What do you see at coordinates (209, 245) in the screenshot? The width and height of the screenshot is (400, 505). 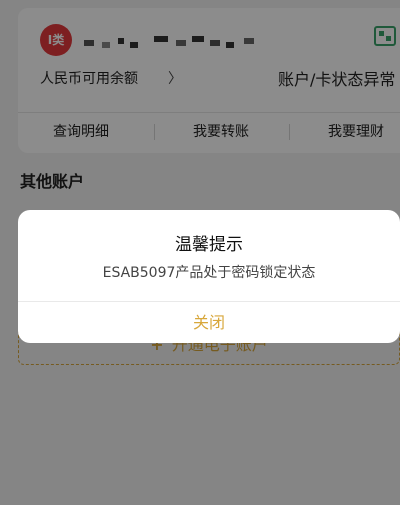 I see `dialog-title: 温馨提示` at bounding box center [209, 245].